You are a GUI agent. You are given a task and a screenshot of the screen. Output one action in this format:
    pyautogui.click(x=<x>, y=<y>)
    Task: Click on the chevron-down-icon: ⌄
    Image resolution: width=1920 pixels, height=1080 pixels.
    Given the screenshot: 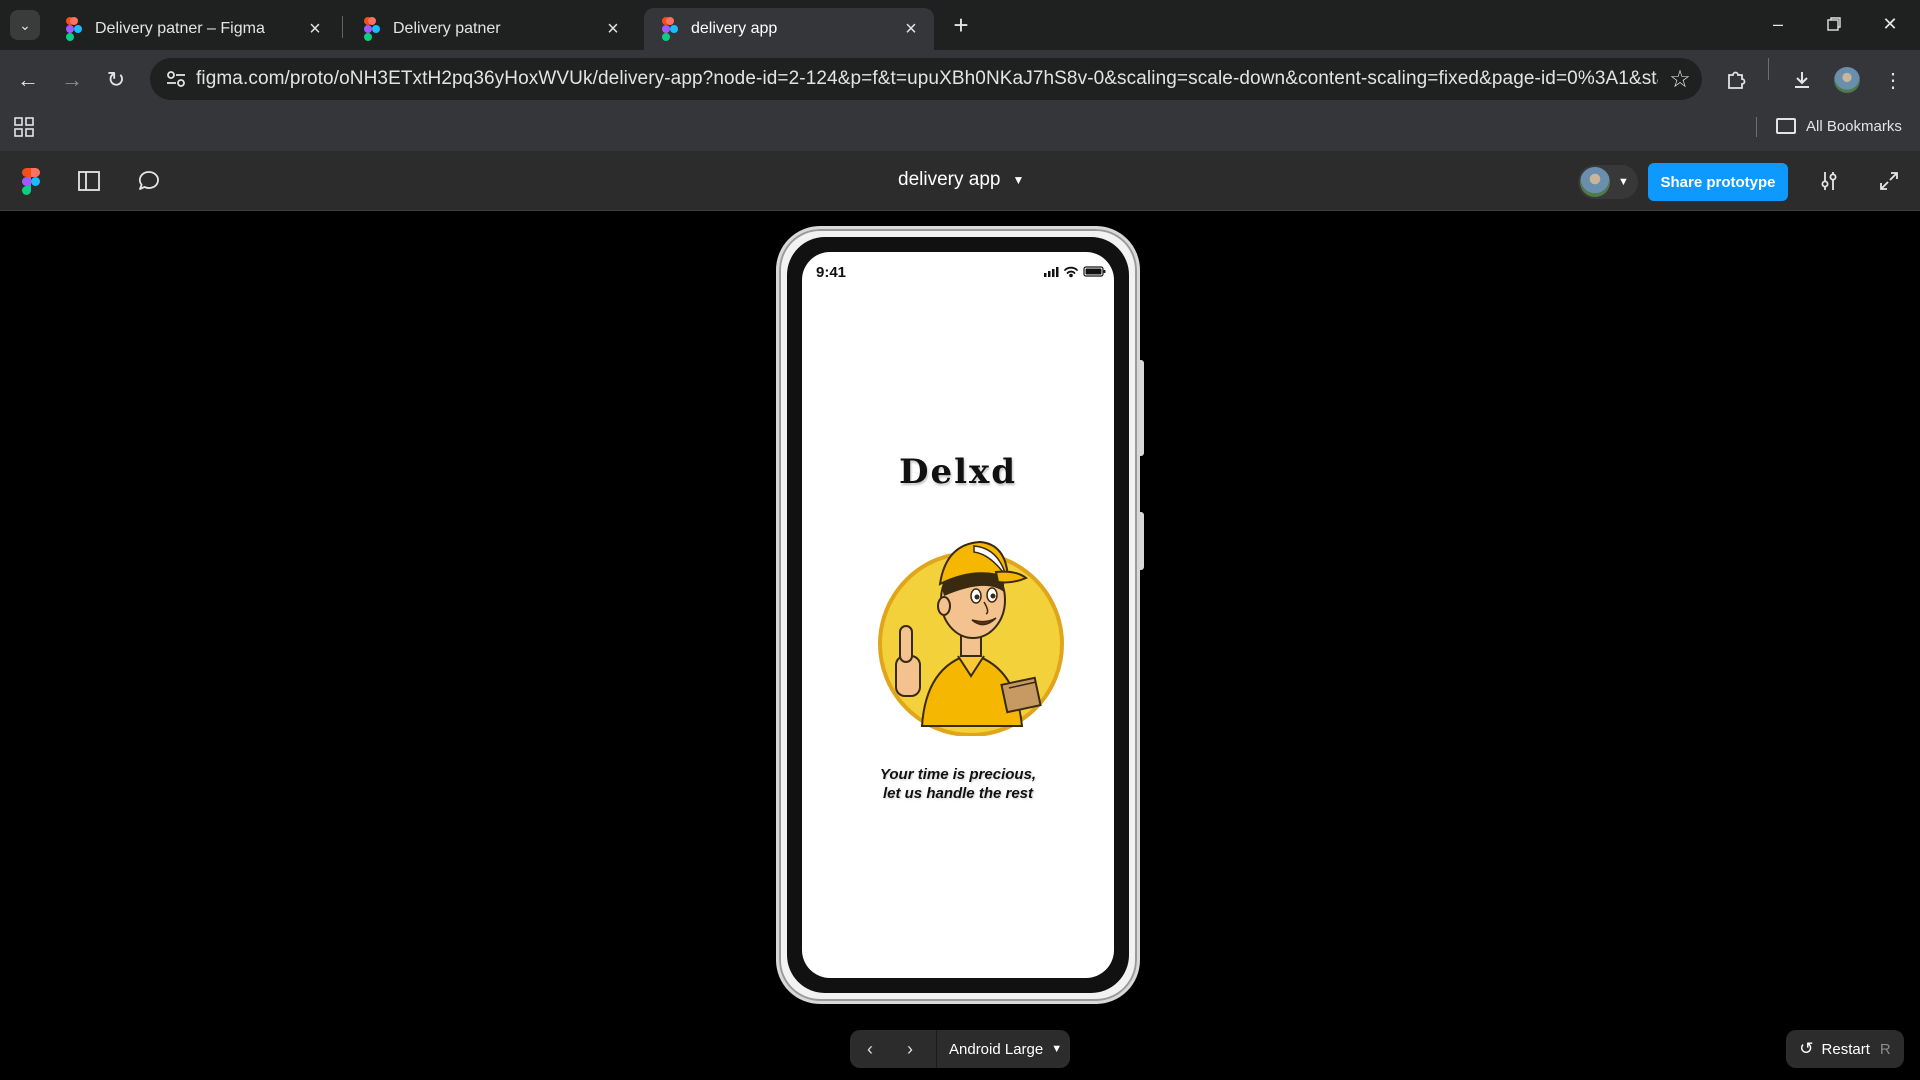 What is the action you would take?
    pyautogui.click(x=25, y=24)
    